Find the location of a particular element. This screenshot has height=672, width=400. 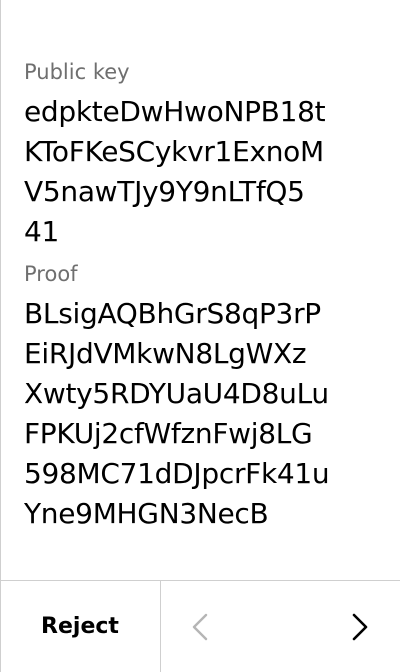

proof-line: BLsigAQBhGrS8qP3rP is located at coordinates (172, 313).